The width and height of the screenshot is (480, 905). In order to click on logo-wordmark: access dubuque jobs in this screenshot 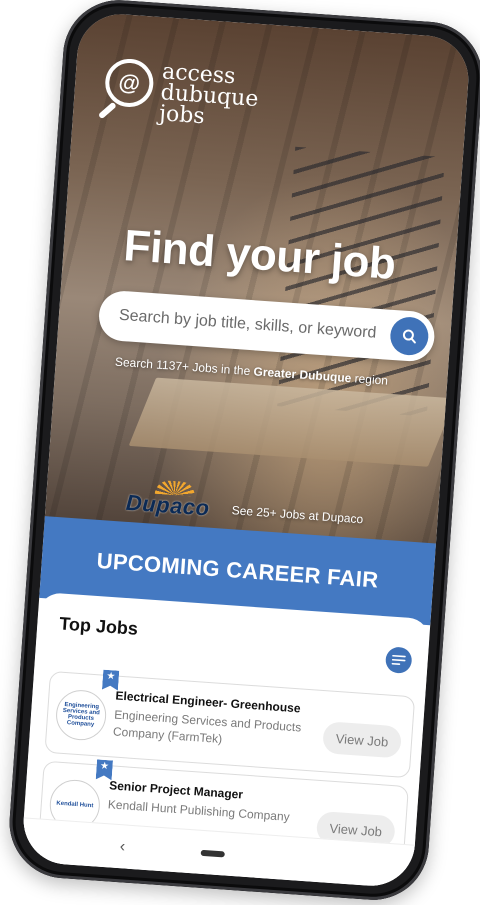, I will do `click(209, 95)`.